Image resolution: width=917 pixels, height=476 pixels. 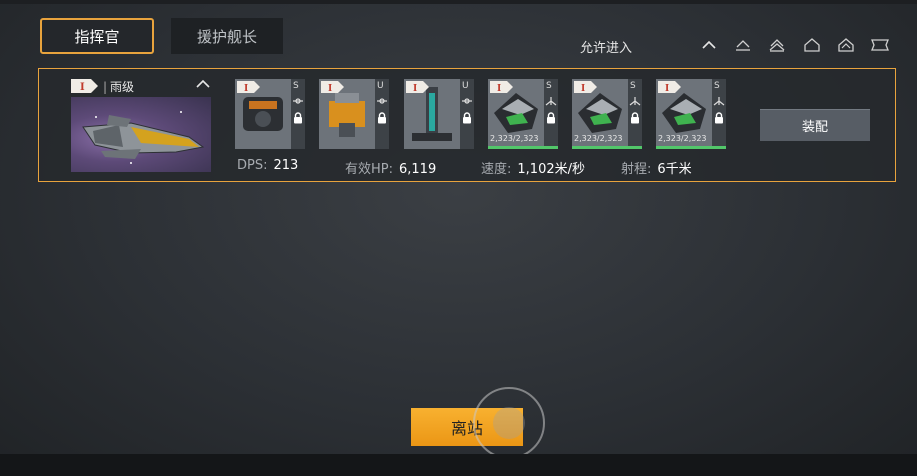 I want to click on stat-speed: 速度: 1,102米/秒, so click(x=533, y=167).